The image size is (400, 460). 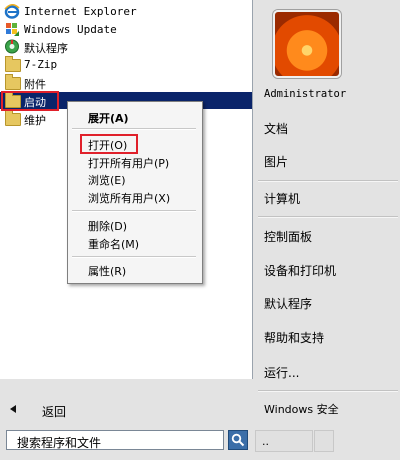 What do you see at coordinates (108, 118) in the screenshot?
I see `menu-item-expand: 展开(A)` at bounding box center [108, 118].